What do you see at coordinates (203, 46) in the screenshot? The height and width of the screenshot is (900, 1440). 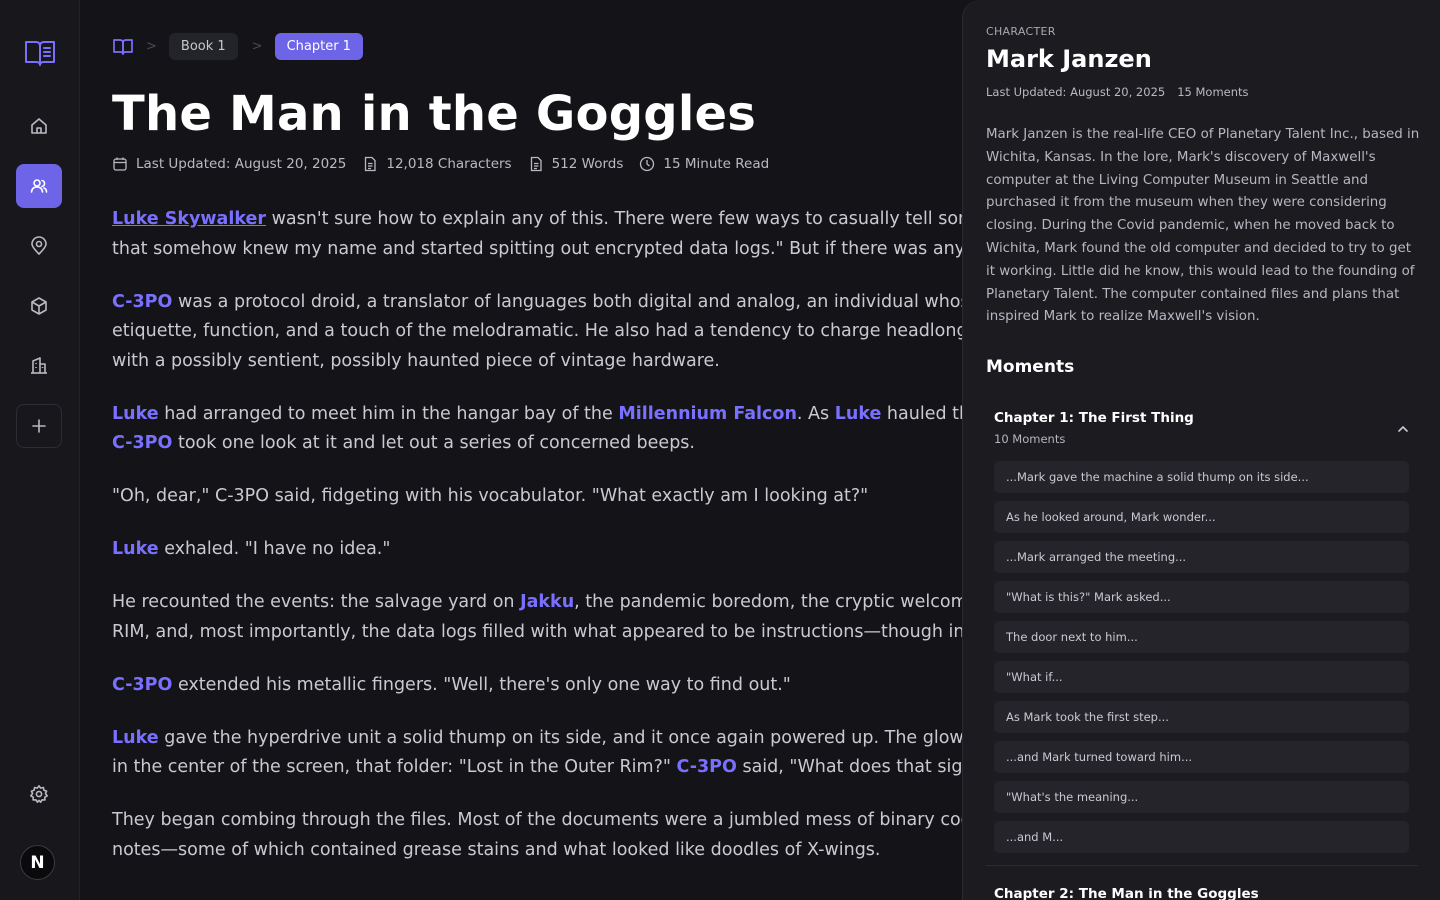 I see `breadcrumb-book: Book 1` at bounding box center [203, 46].